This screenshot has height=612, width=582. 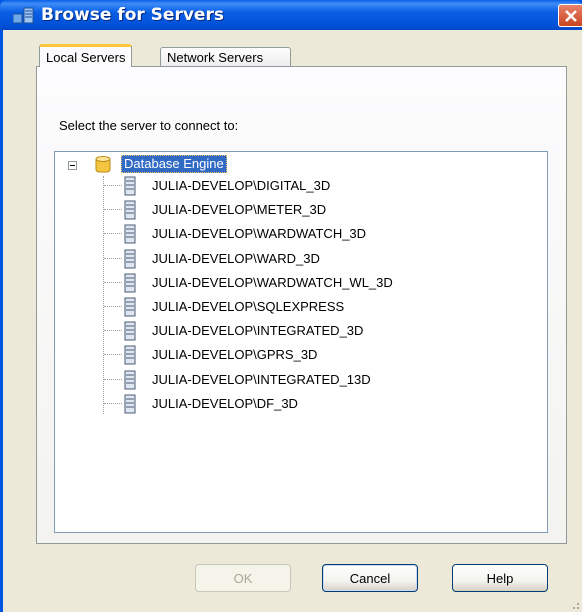 I want to click on server-item-label: JULIA-DEVELOP\DF_3D, so click(x=225, y=403).